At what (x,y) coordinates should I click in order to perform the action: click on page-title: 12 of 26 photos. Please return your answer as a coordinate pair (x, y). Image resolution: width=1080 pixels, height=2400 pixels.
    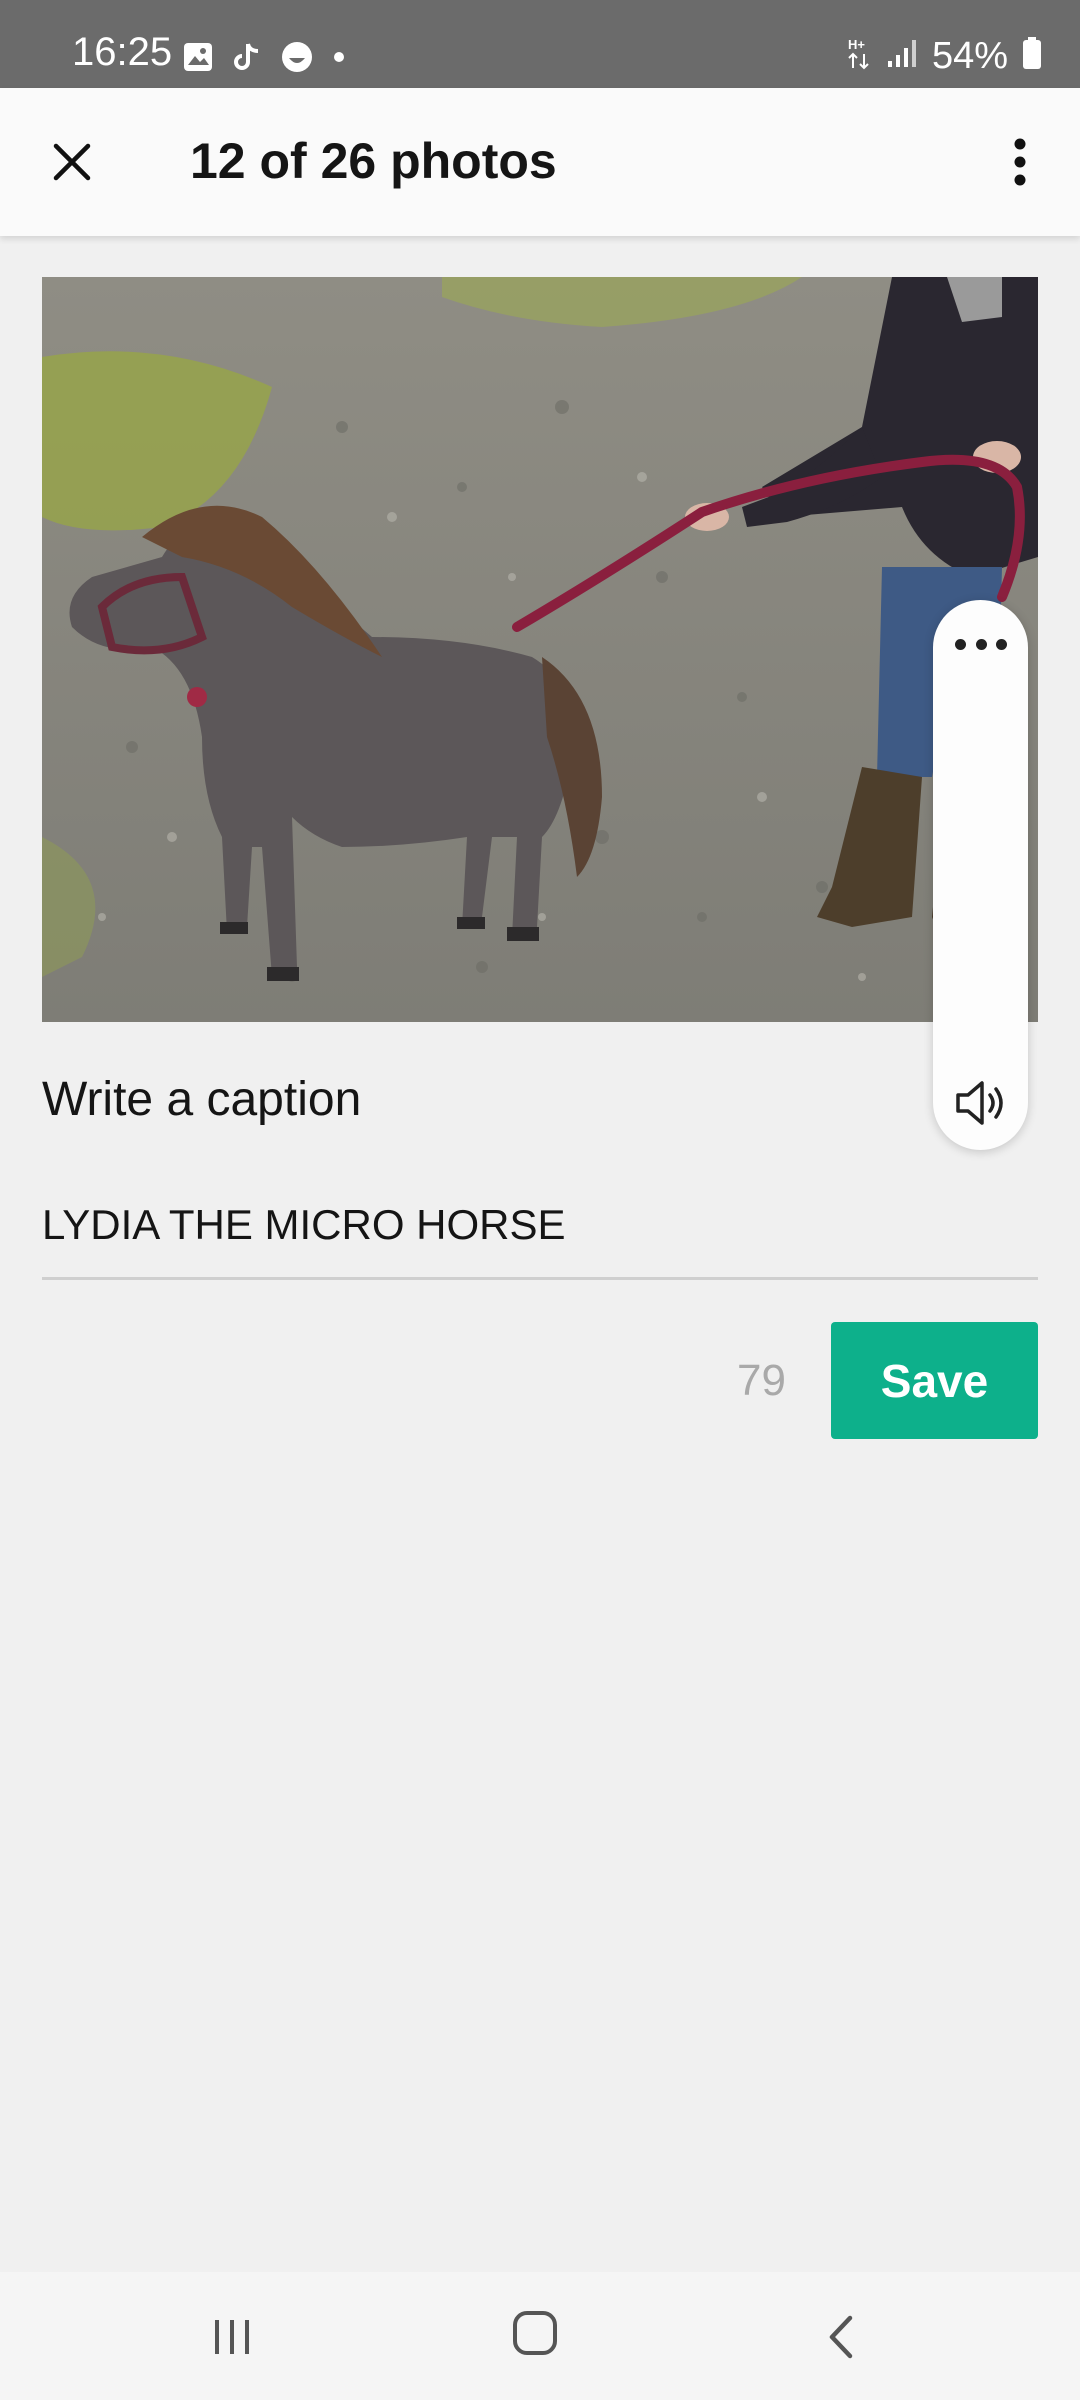
    Looking at the image, I should click on (373, 161).